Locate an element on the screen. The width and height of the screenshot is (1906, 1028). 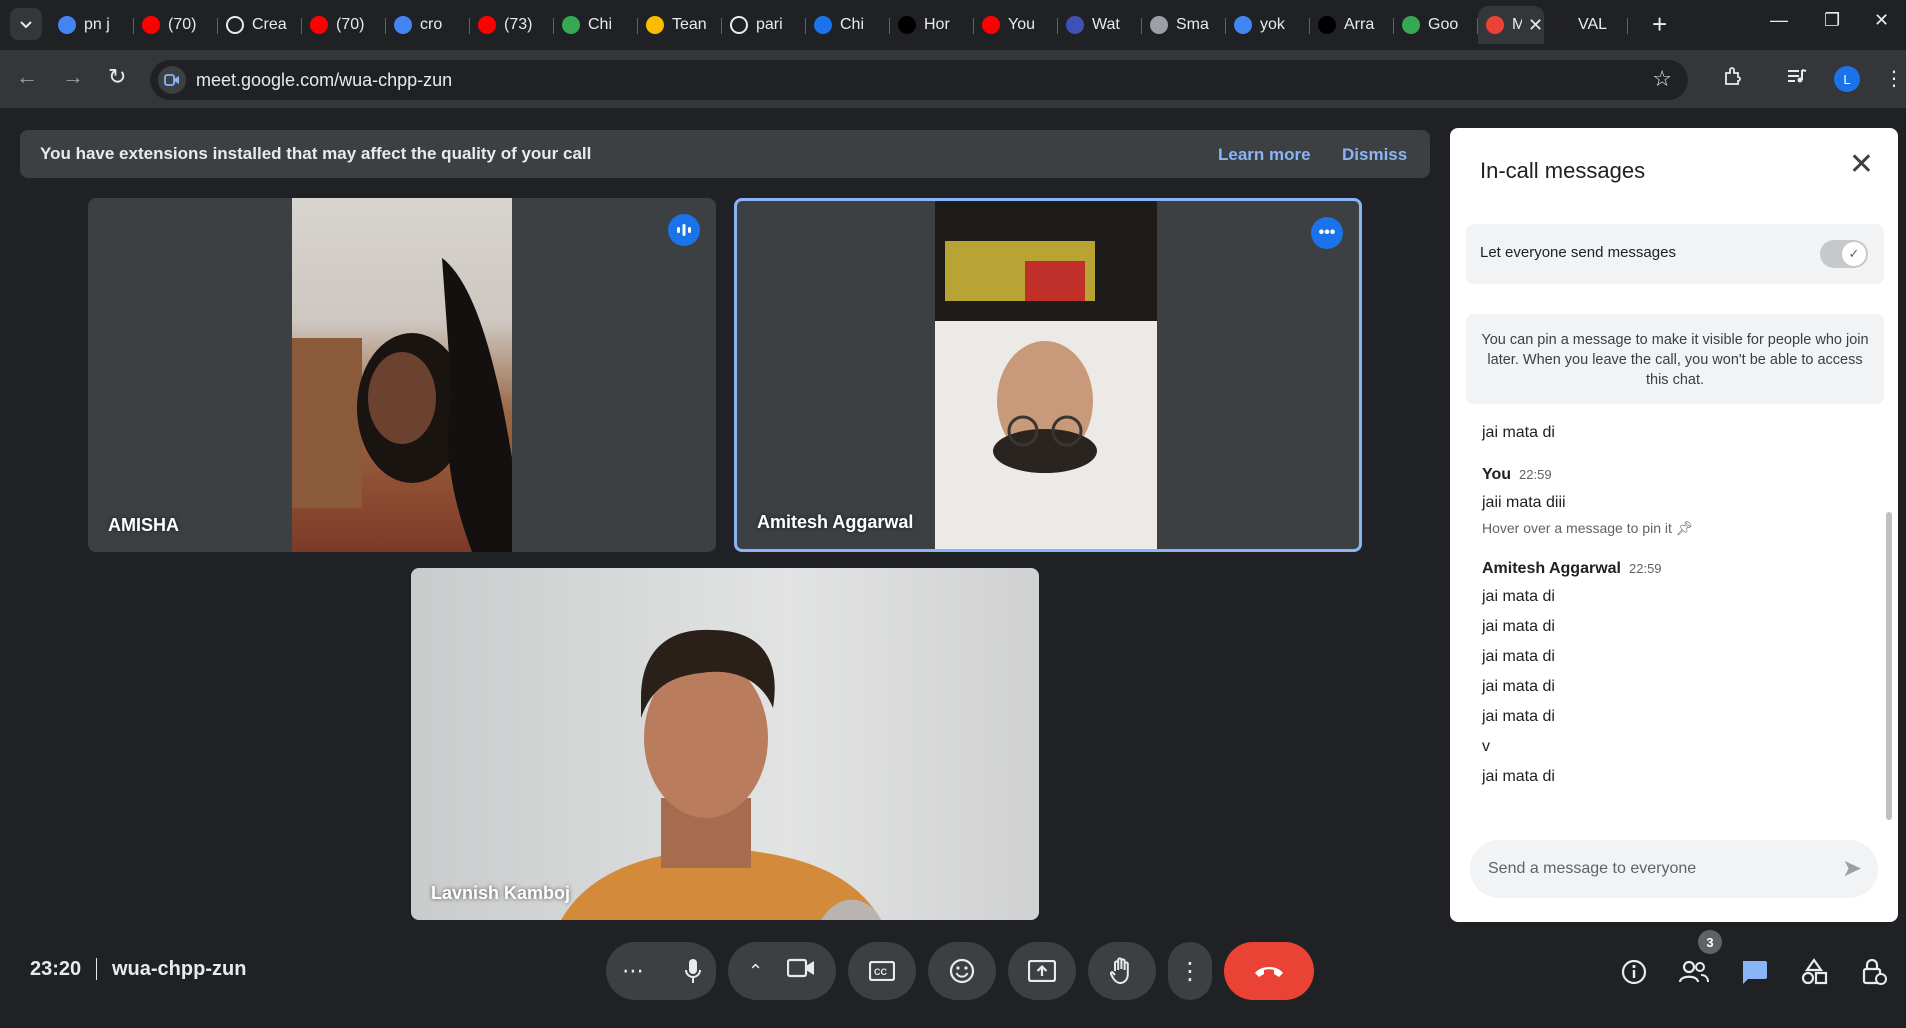
browser-tab: Arra is located at coordinates (1352, 25).